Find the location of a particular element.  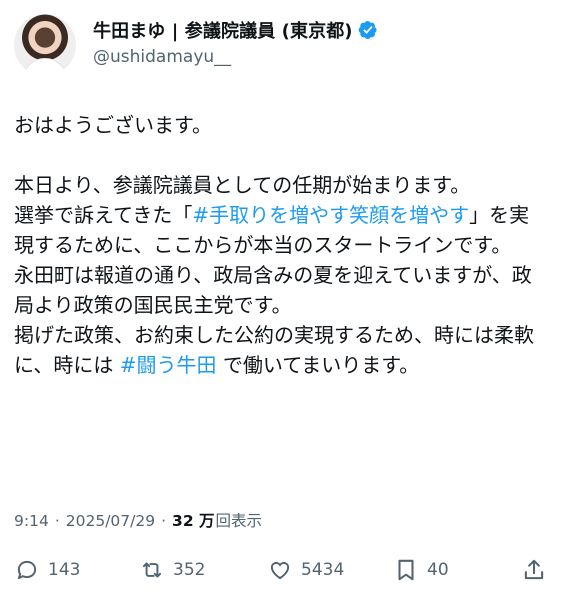

verified-badge-icon is located at coordinates (367, 30).